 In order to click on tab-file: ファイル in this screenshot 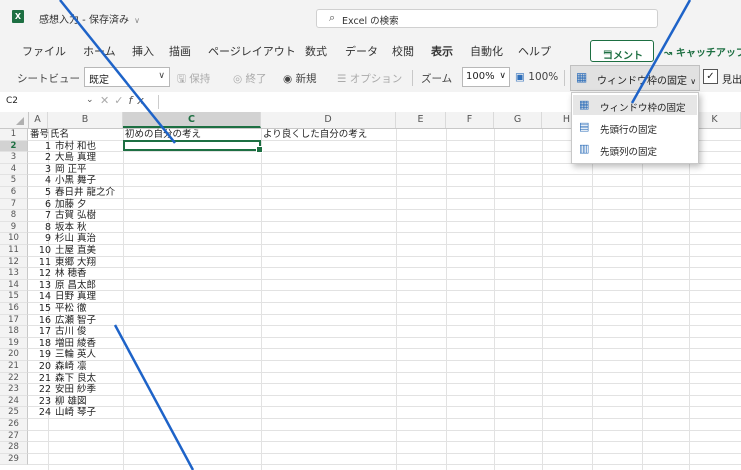, I will do `click(44, 51)`.